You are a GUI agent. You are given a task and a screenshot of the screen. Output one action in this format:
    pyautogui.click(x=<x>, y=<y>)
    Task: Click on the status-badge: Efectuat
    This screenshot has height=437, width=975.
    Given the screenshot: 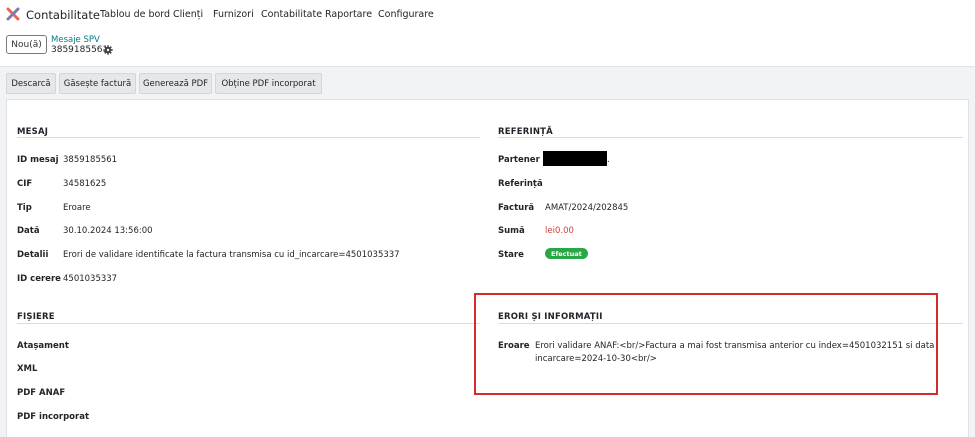 What is the action you would take?
    pyautogui.click(x=566, y=253)
    